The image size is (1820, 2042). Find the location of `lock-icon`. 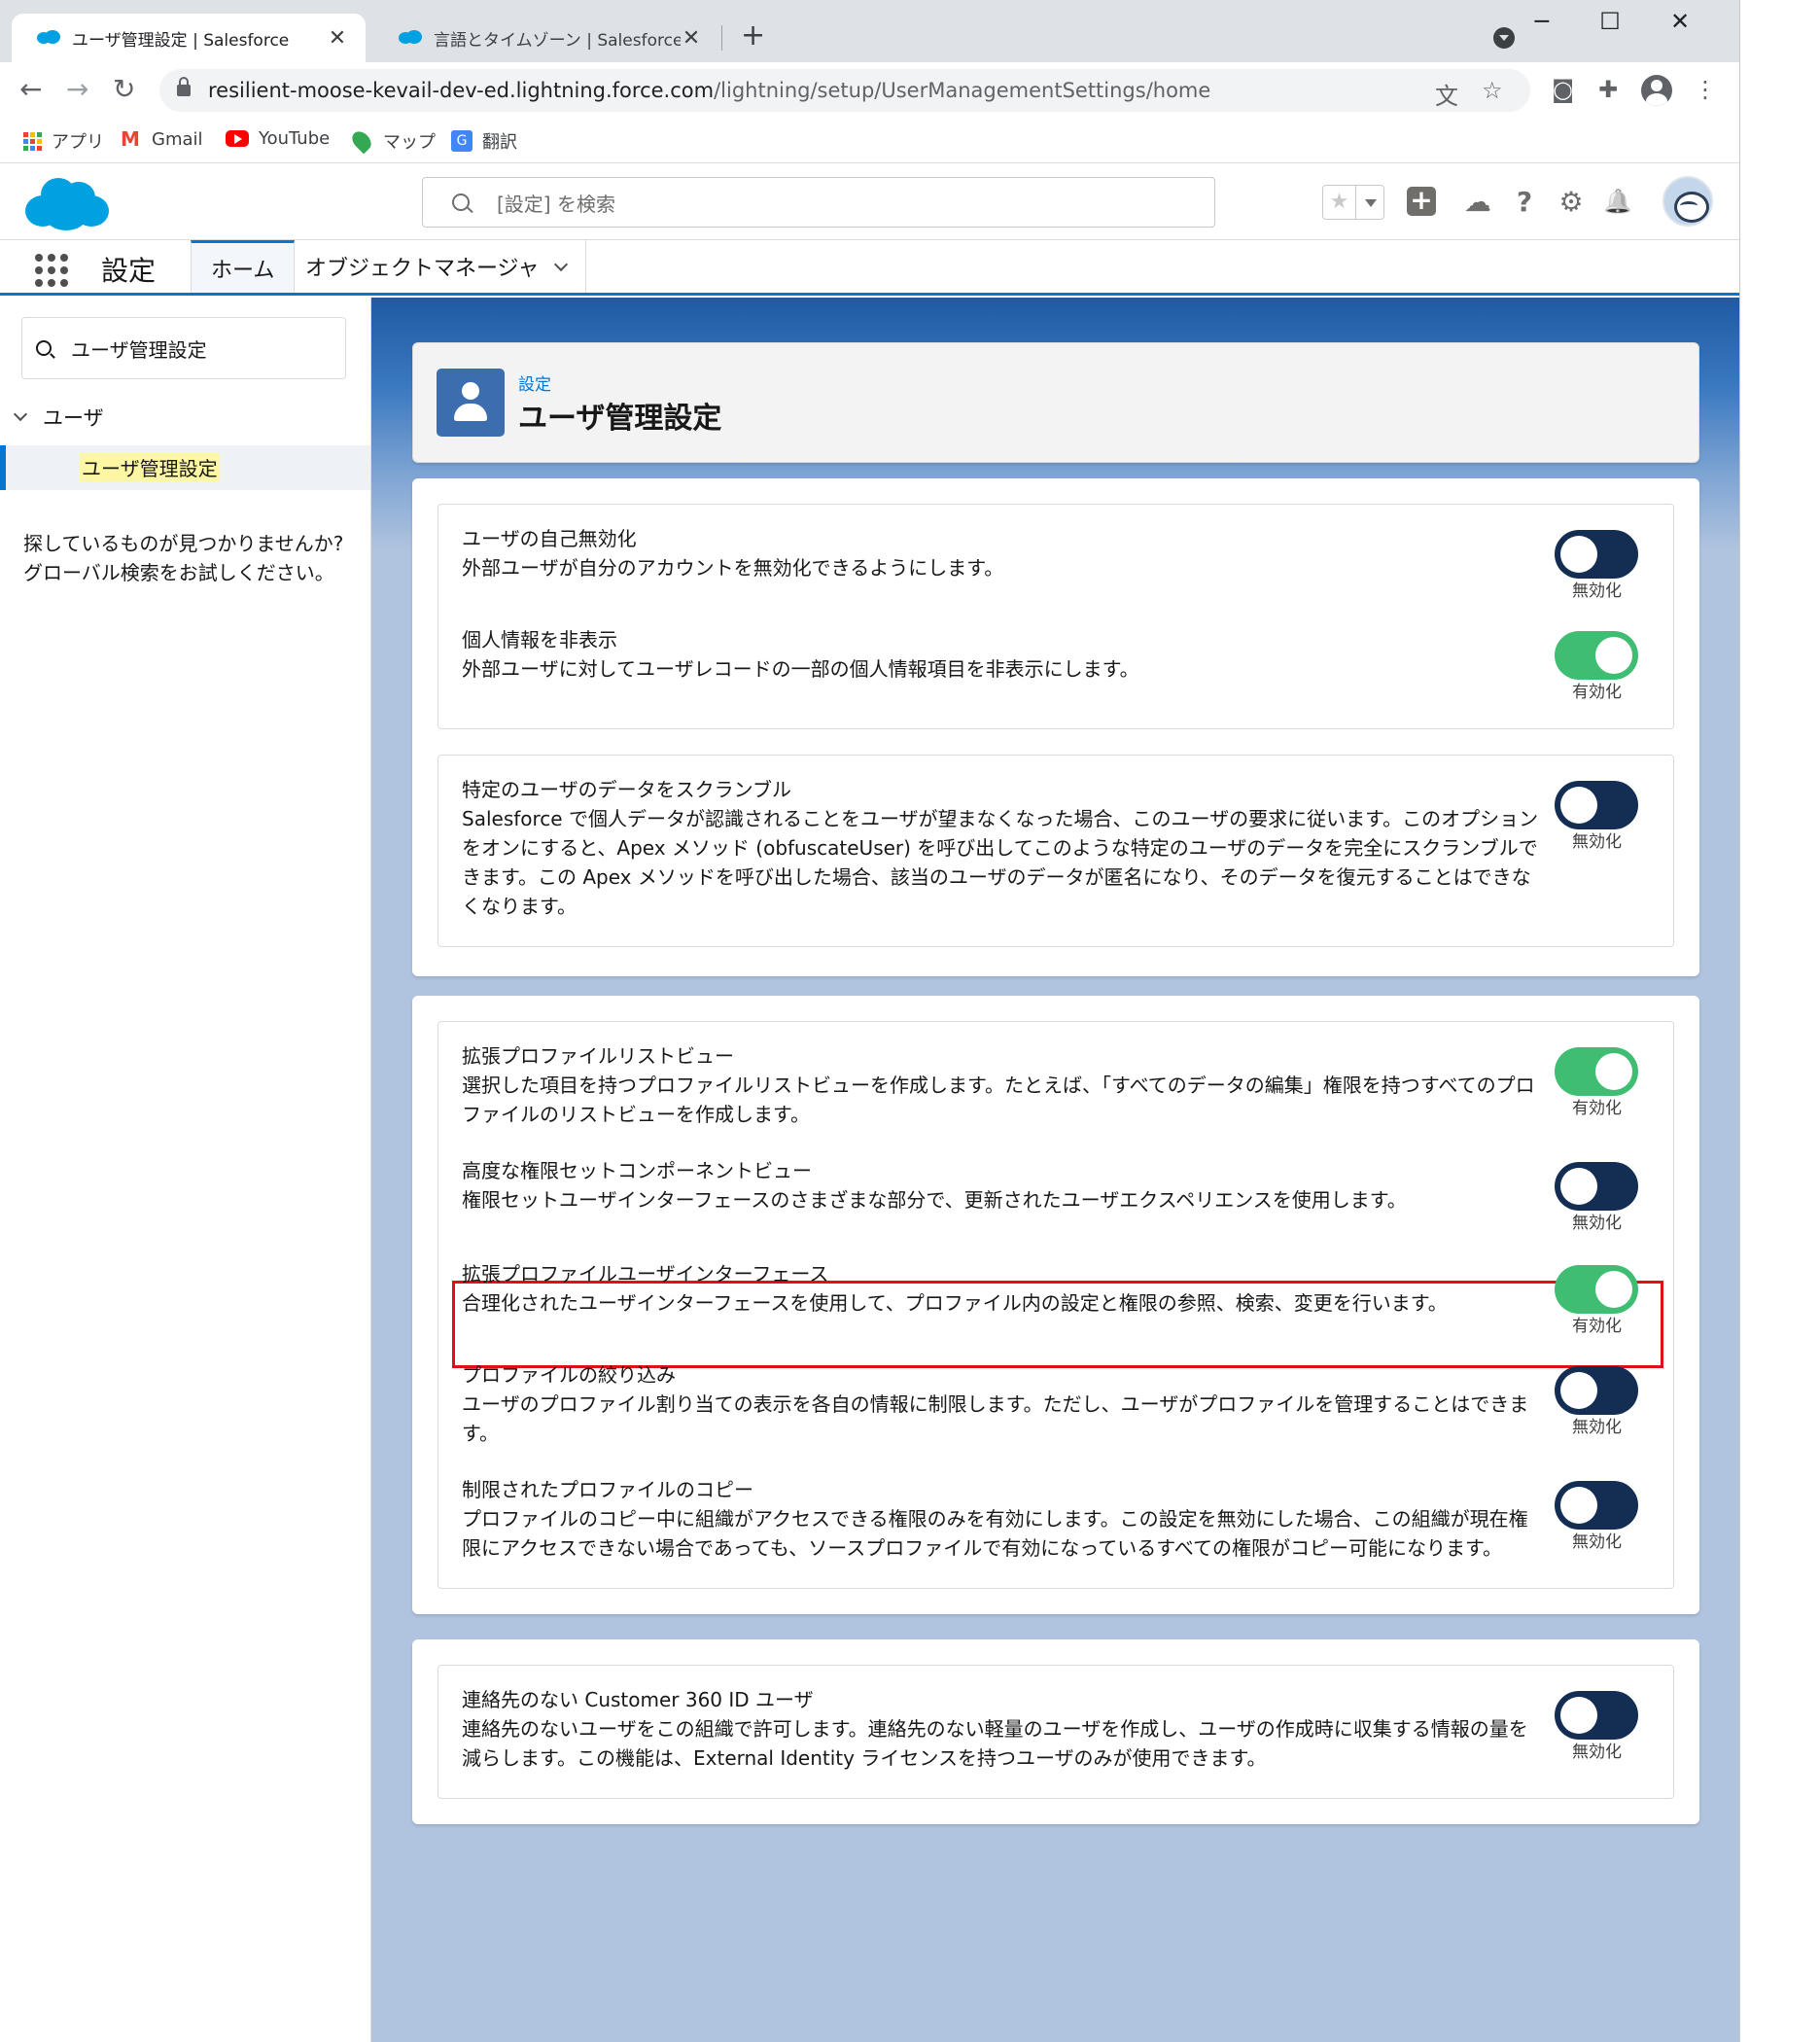

lock-icon is located at coordinates (184, 86).